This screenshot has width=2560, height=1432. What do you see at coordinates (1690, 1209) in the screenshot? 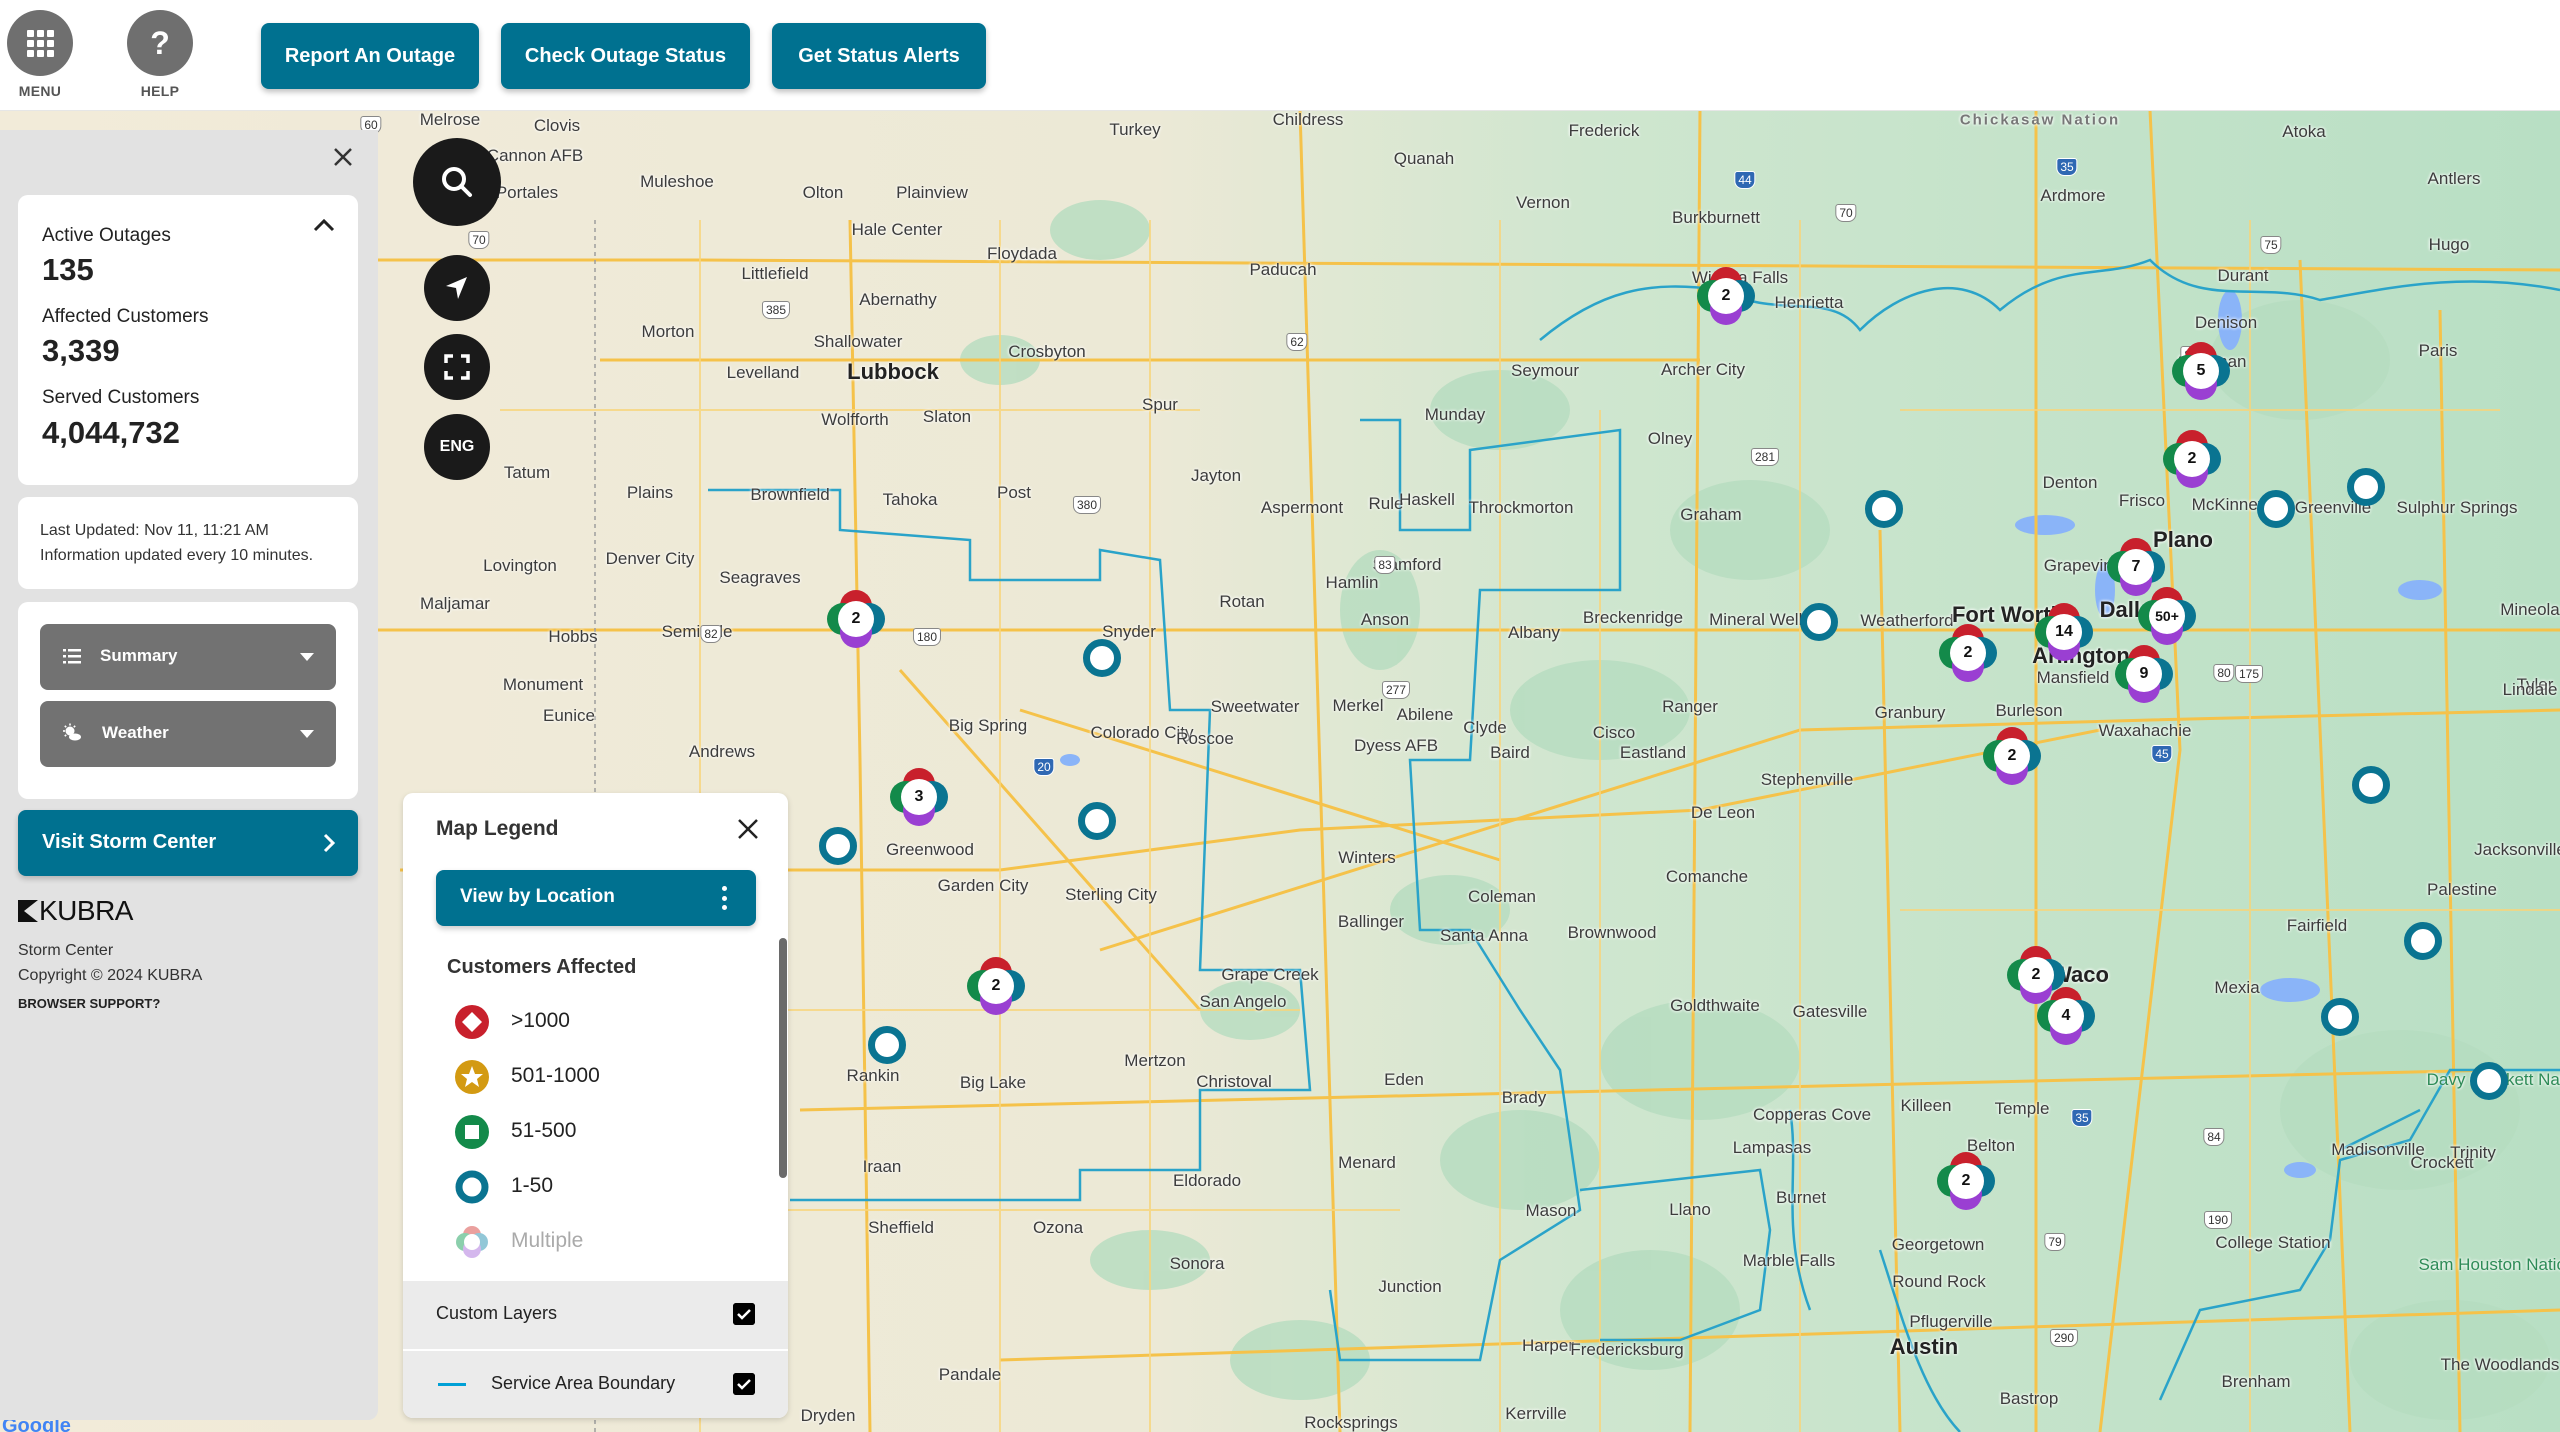
I see `city-label: Llano` at bounding box center [1690, 1209].